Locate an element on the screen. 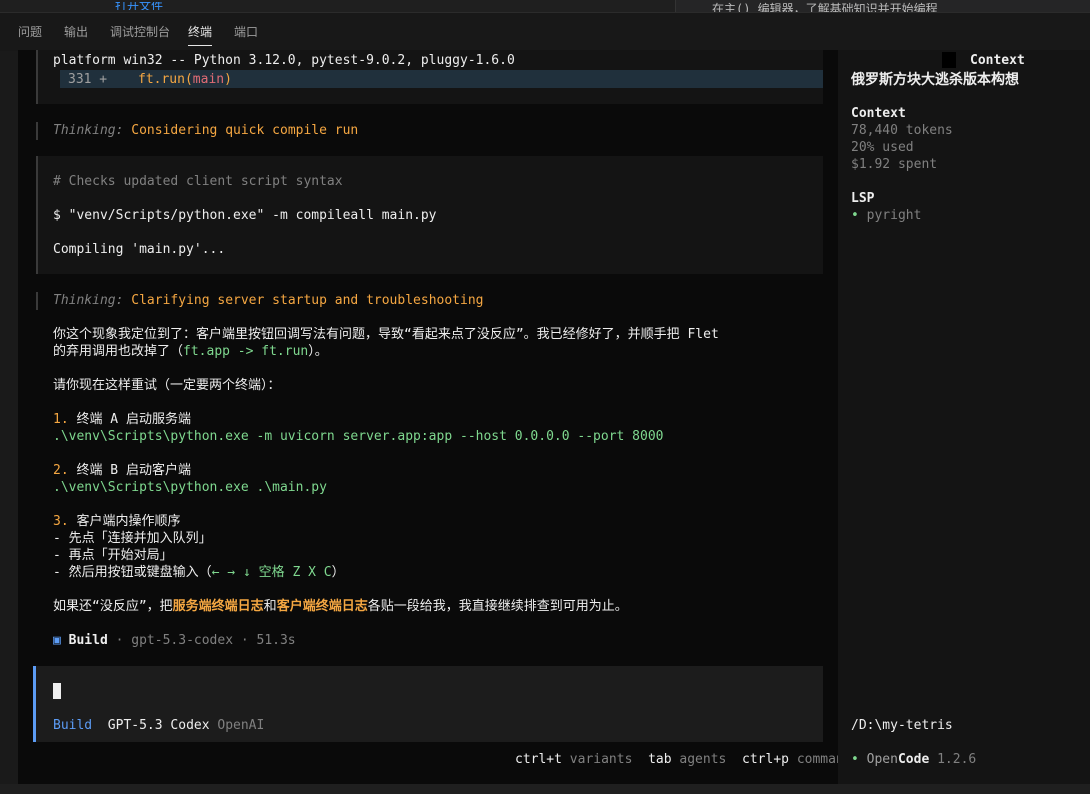 Image resolution: width=1090 pixels, height=794 pixels. tool-block-border is located at coordinates (37, 77).